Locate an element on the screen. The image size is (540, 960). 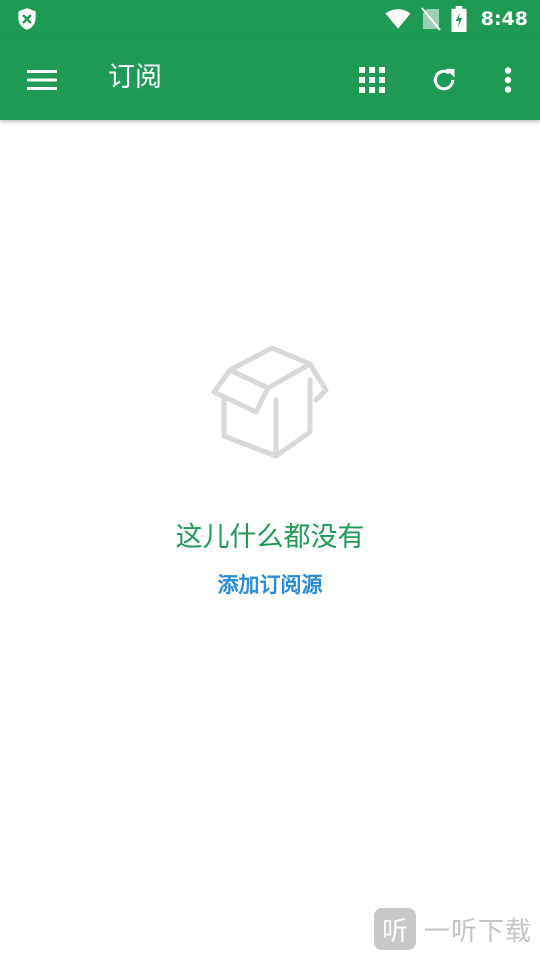
status-bar: 8:48 is located at coordinates (270, 19).